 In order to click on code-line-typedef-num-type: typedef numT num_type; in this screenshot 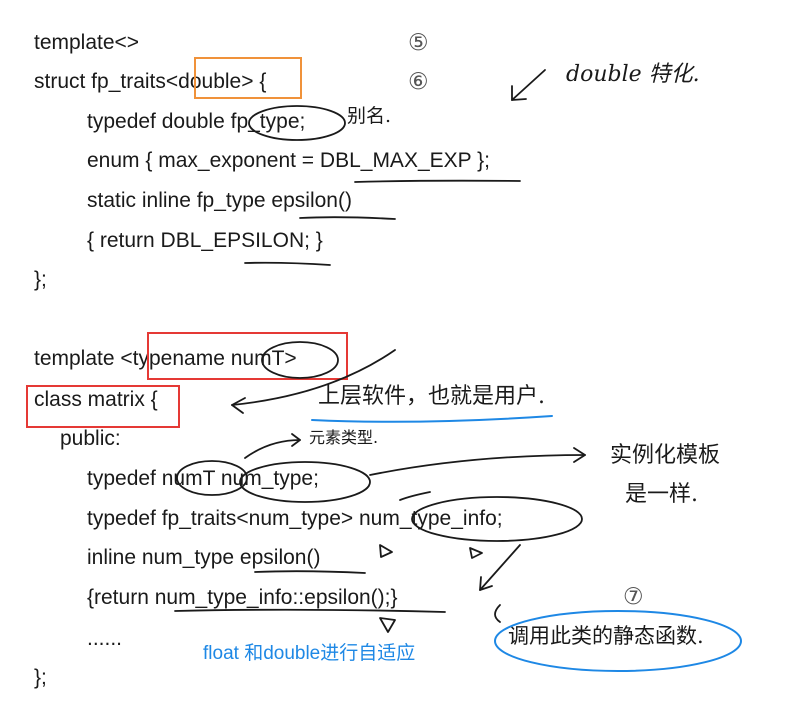, I will do `click(203, 478)`.